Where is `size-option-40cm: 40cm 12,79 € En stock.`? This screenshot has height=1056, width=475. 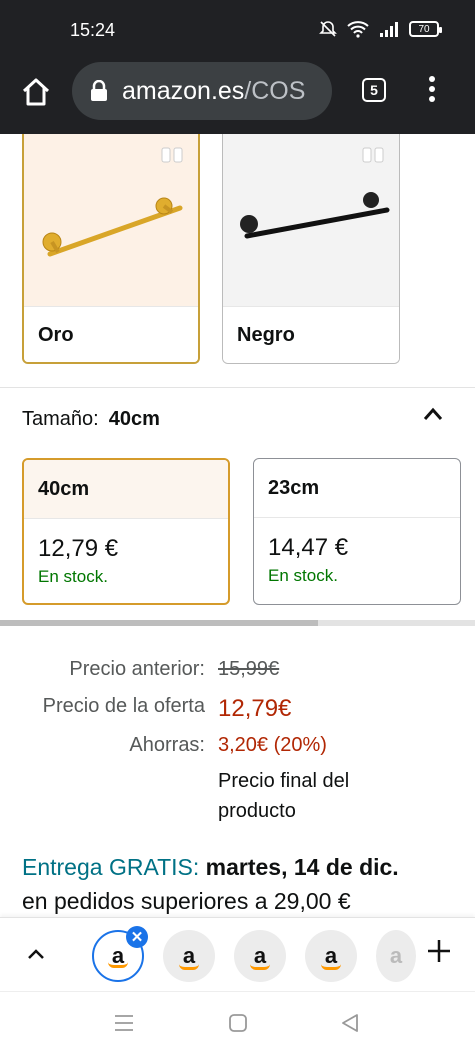
size-option-40cm: 40cm 12,79 € En stock. is located at coordinates (126, 531).